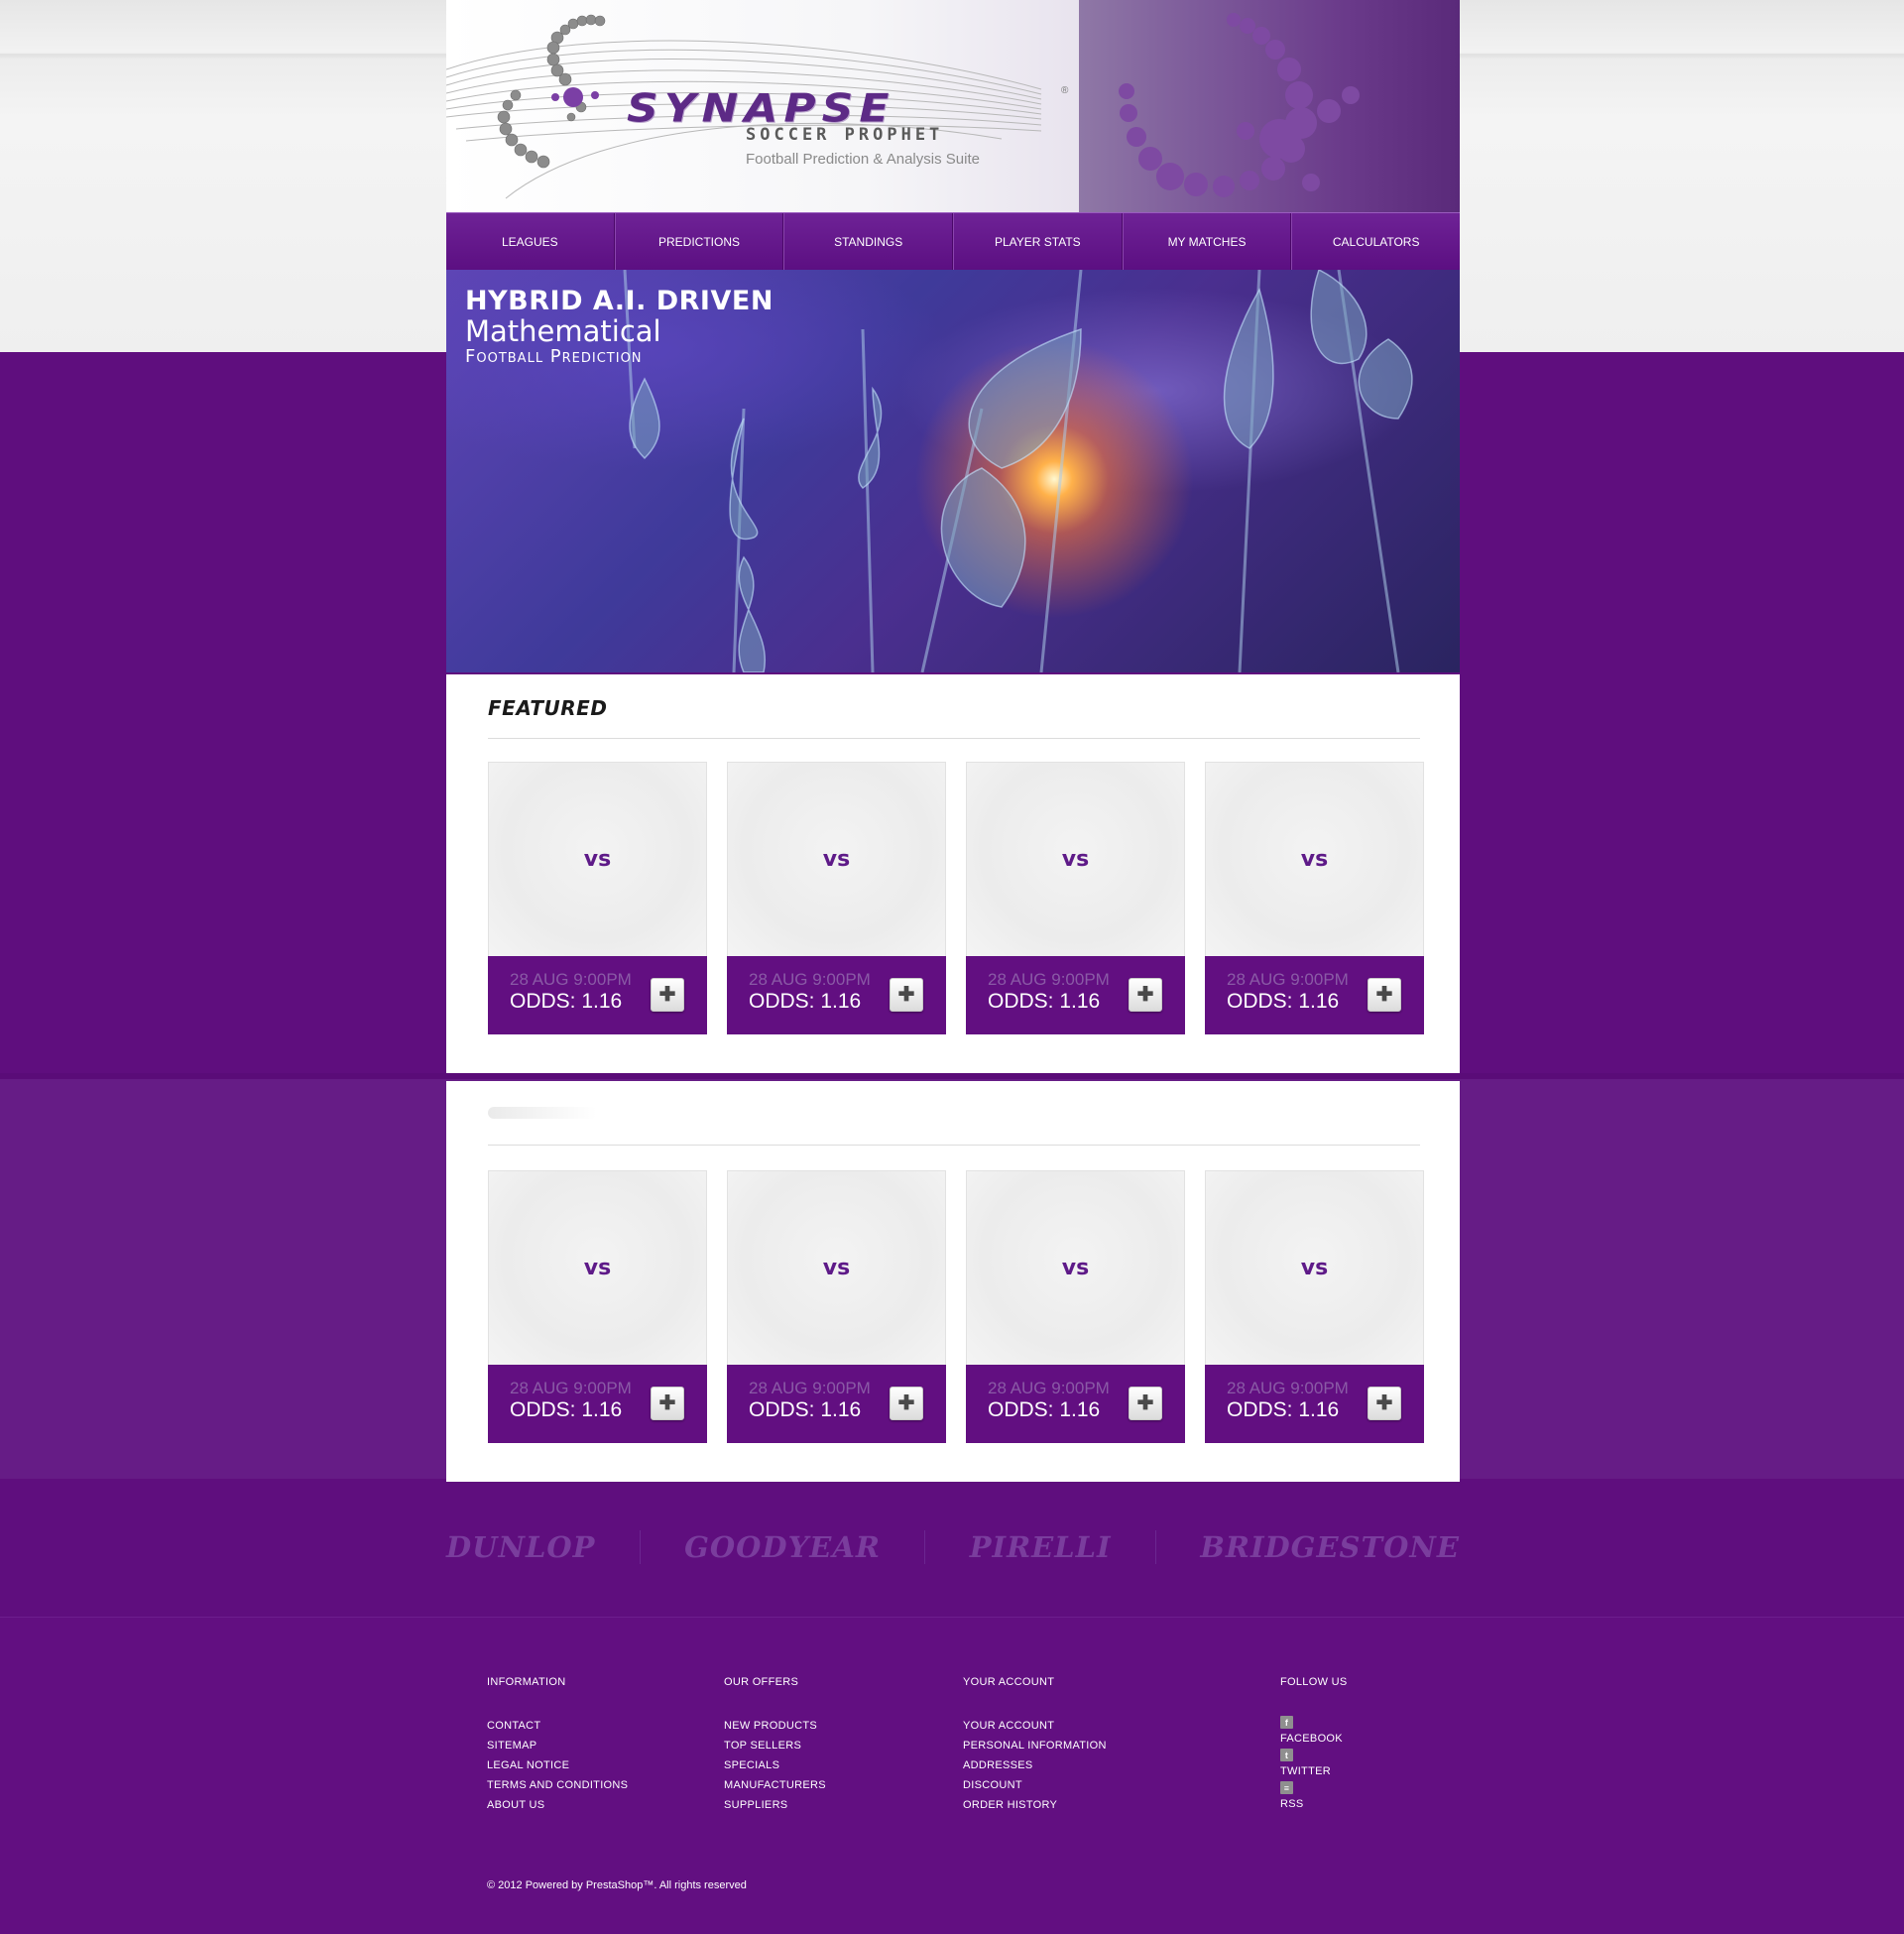 The height and width of the screenshot is (1934, 1904). Describe the element at coordinates (557, 1785) in the screenshot. I see `footer-link-terms: TERMS AND CONDITIONS` at that location.